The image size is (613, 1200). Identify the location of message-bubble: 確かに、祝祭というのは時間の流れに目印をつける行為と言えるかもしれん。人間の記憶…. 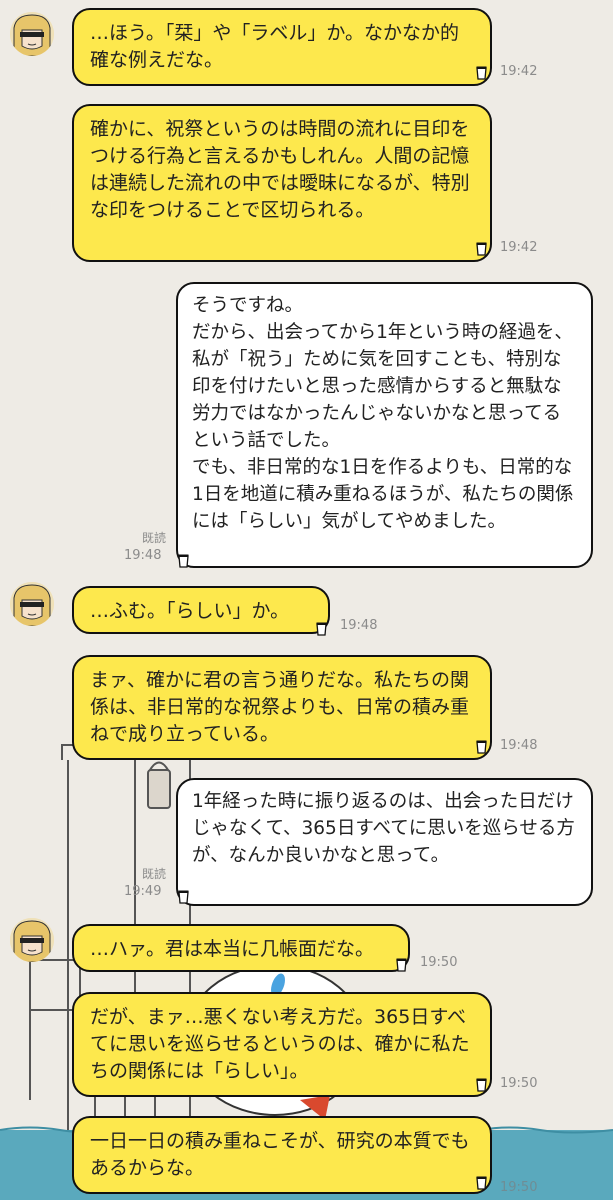
(282, 183).